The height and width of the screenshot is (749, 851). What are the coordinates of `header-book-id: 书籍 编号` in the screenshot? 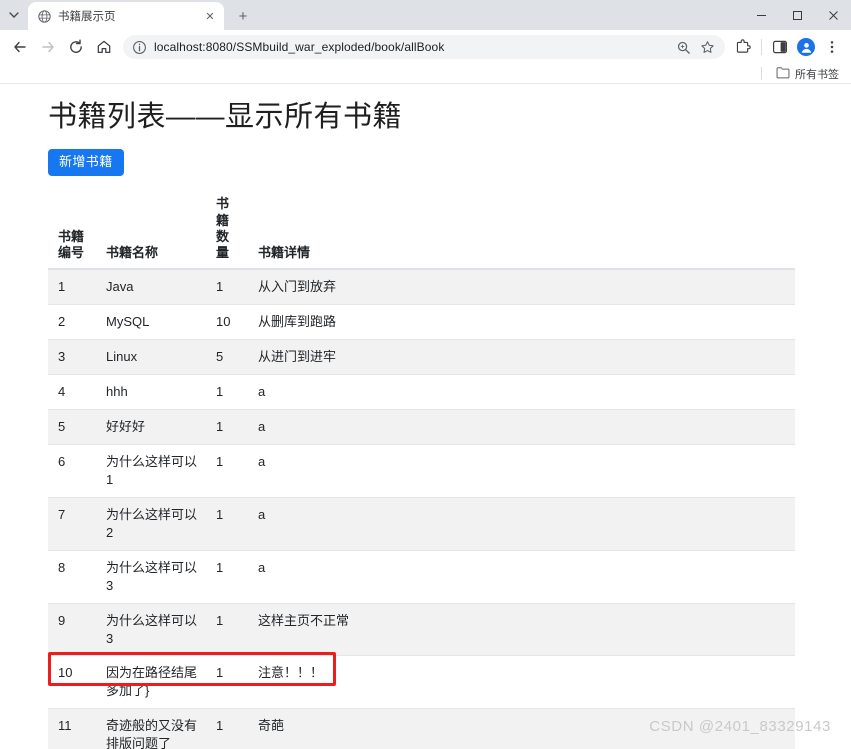 It's located at (72, 231).